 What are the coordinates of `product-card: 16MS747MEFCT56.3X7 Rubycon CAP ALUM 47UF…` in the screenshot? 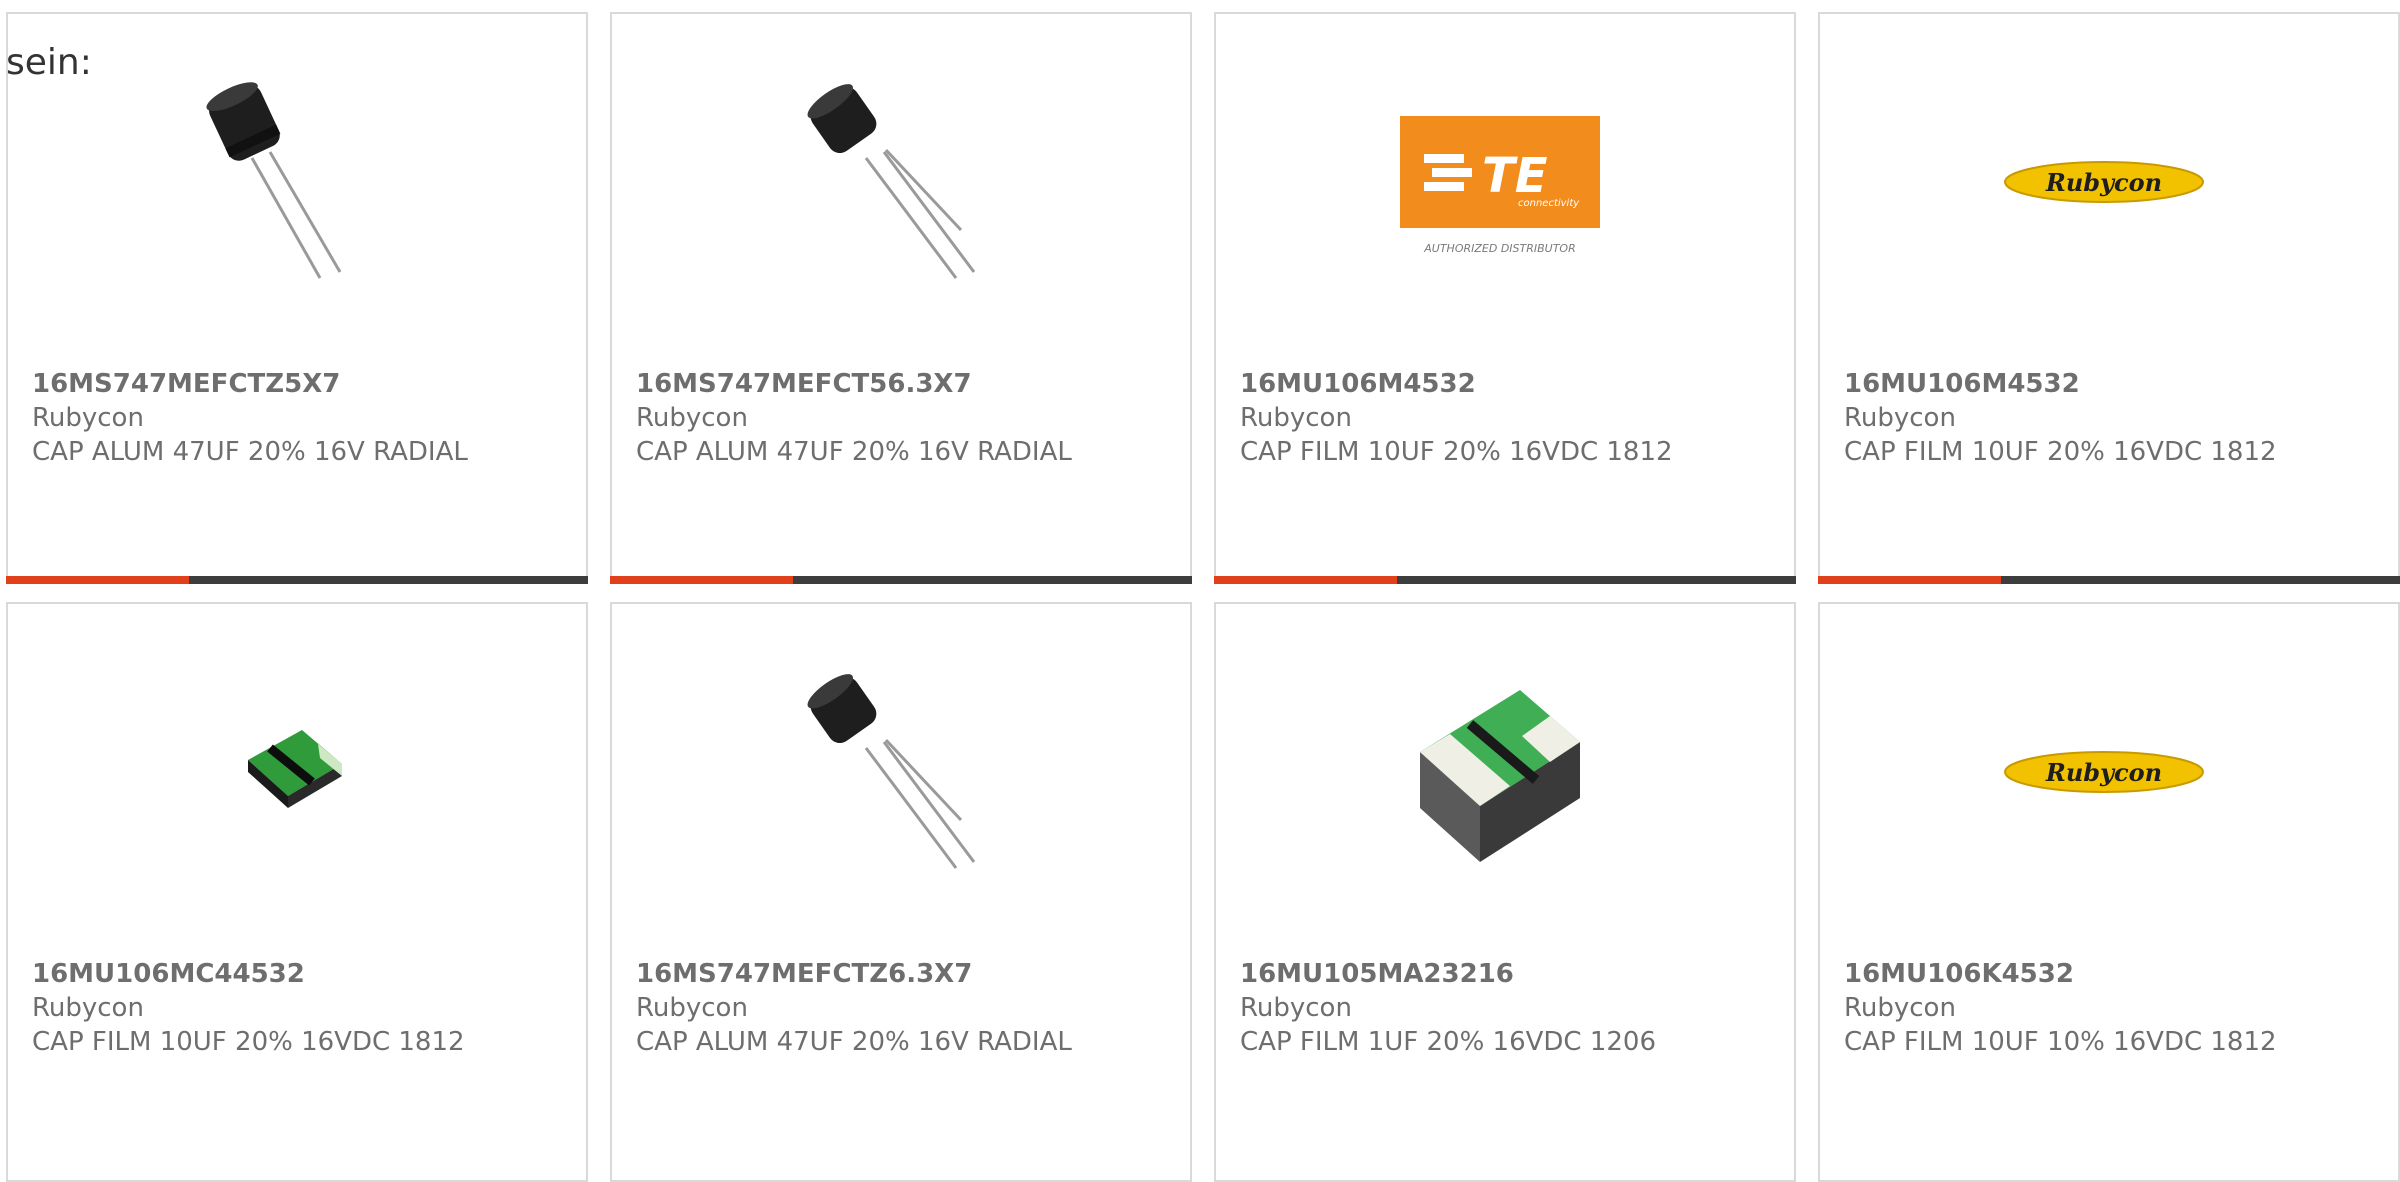 It's located at (901, 298).